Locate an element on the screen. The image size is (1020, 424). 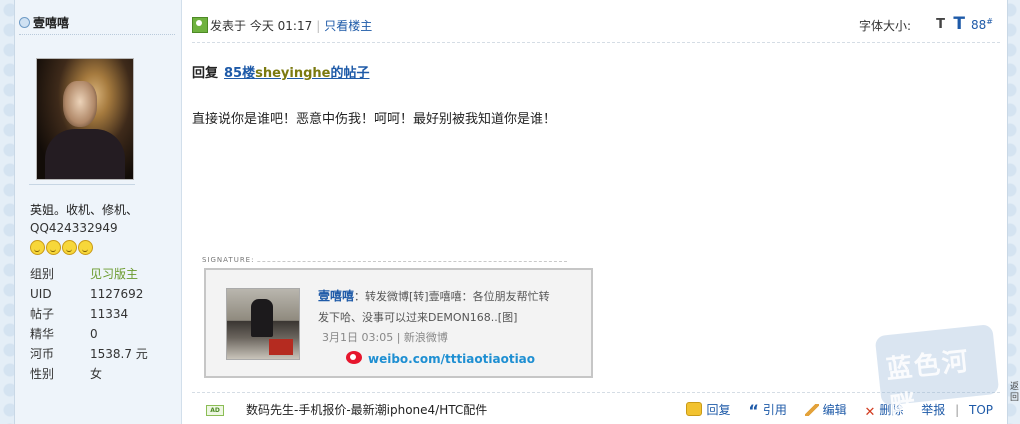
rank-stars is located at coordinates (62, 249).